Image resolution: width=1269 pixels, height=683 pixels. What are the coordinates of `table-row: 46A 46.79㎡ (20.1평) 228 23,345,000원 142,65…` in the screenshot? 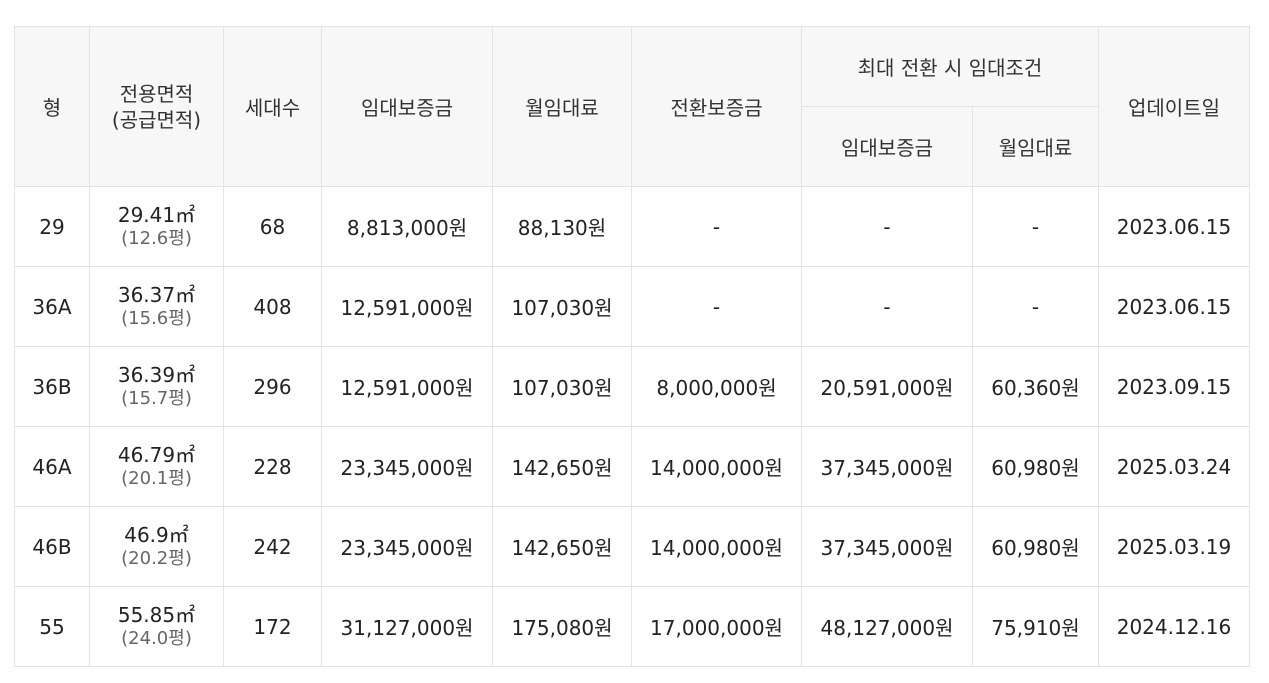 It's located at (632, 466).